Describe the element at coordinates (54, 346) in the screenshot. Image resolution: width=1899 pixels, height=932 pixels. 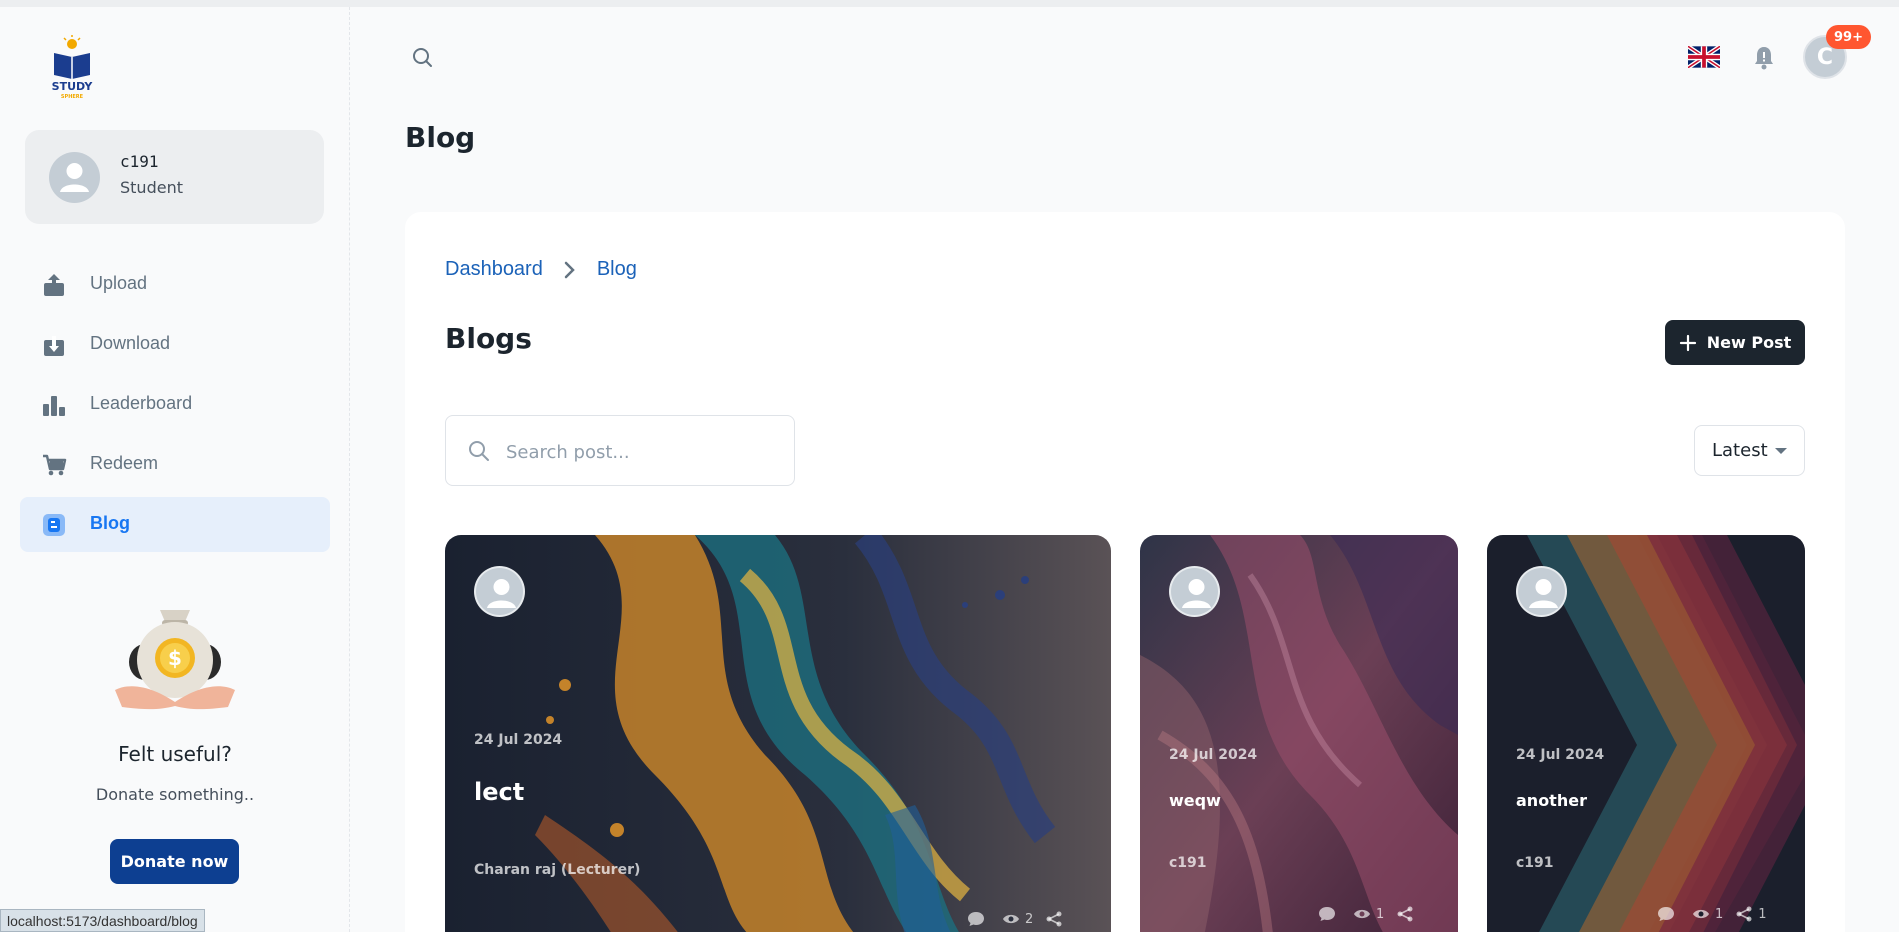
I see `download-icon` at that location.